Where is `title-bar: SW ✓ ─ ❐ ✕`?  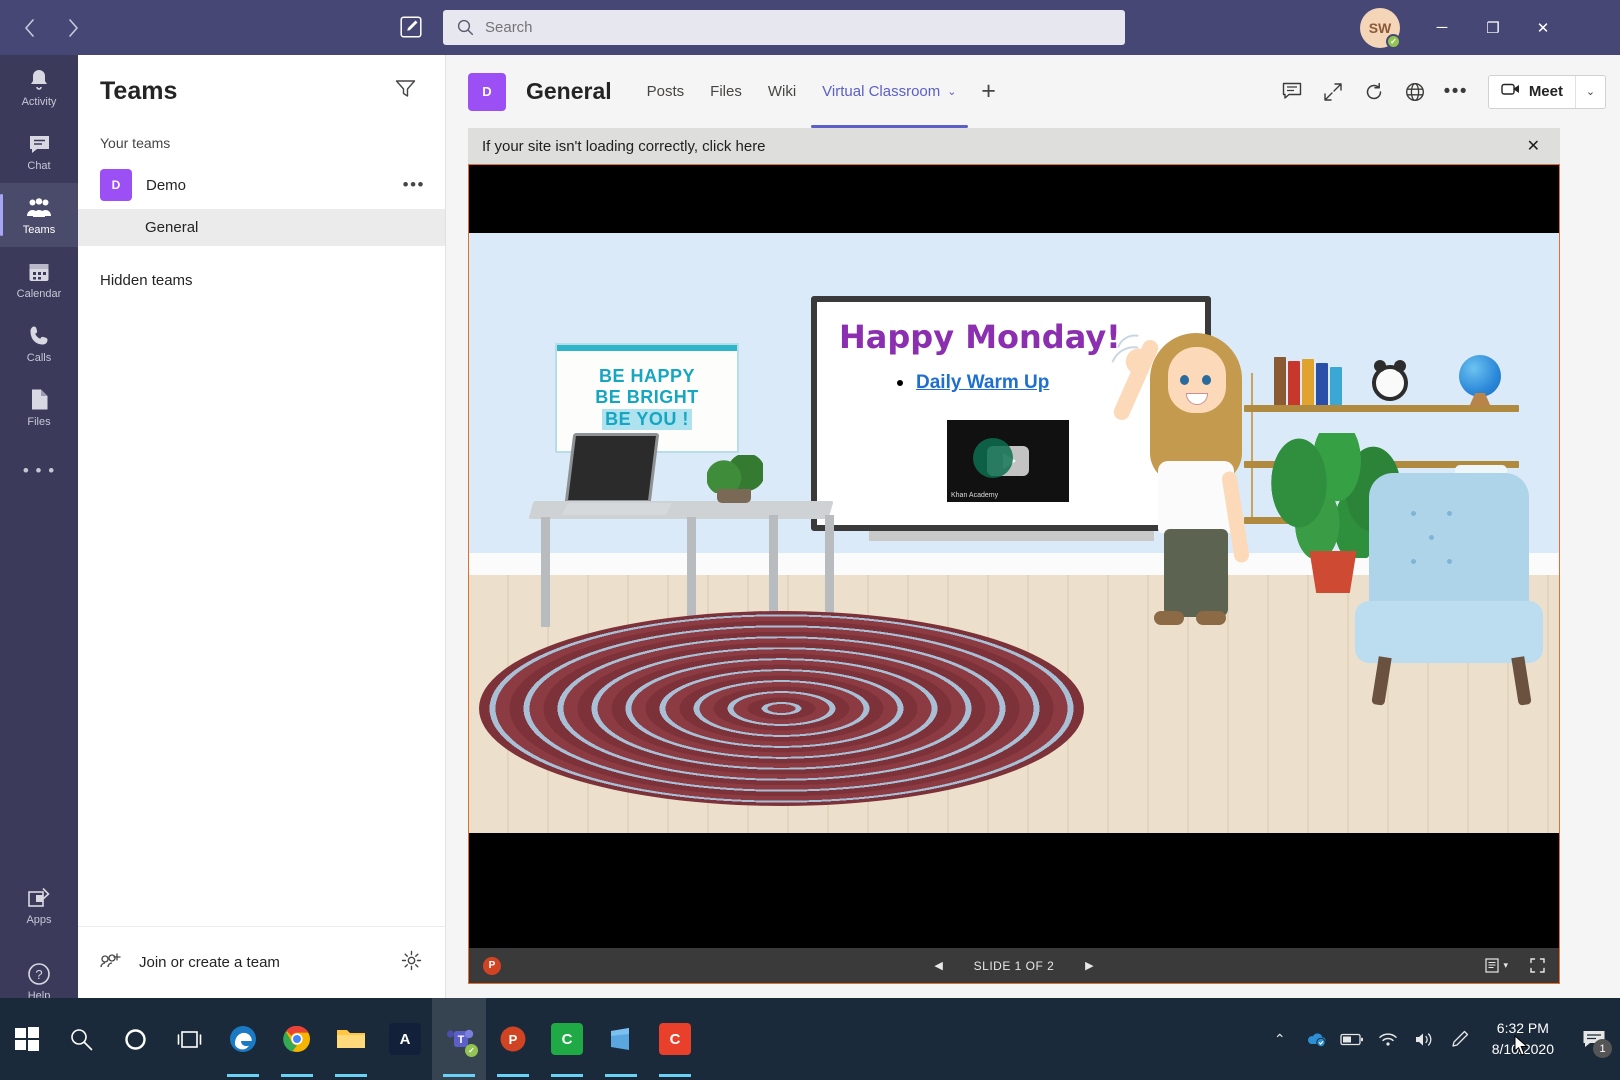
title-bar: SW ✓ ─ ❐ ✕ is located at coordinates (810, 27).